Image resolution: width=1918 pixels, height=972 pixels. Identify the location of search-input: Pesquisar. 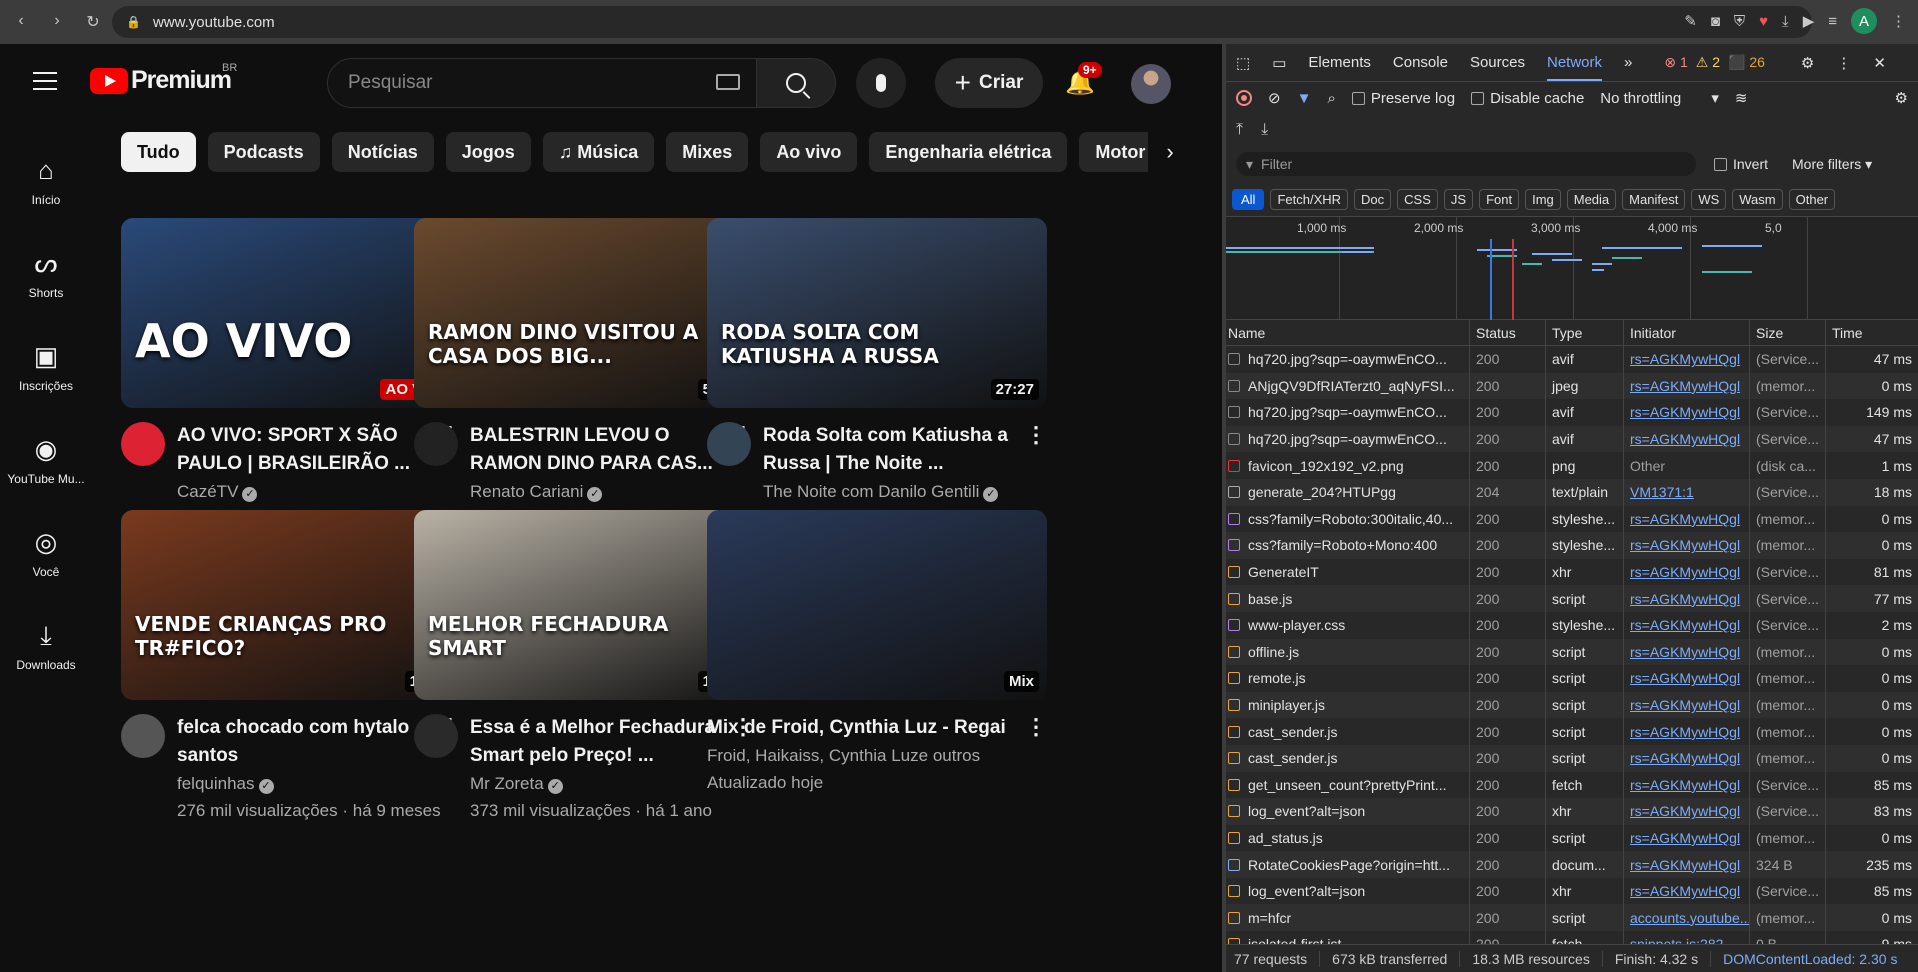
(542, 83).